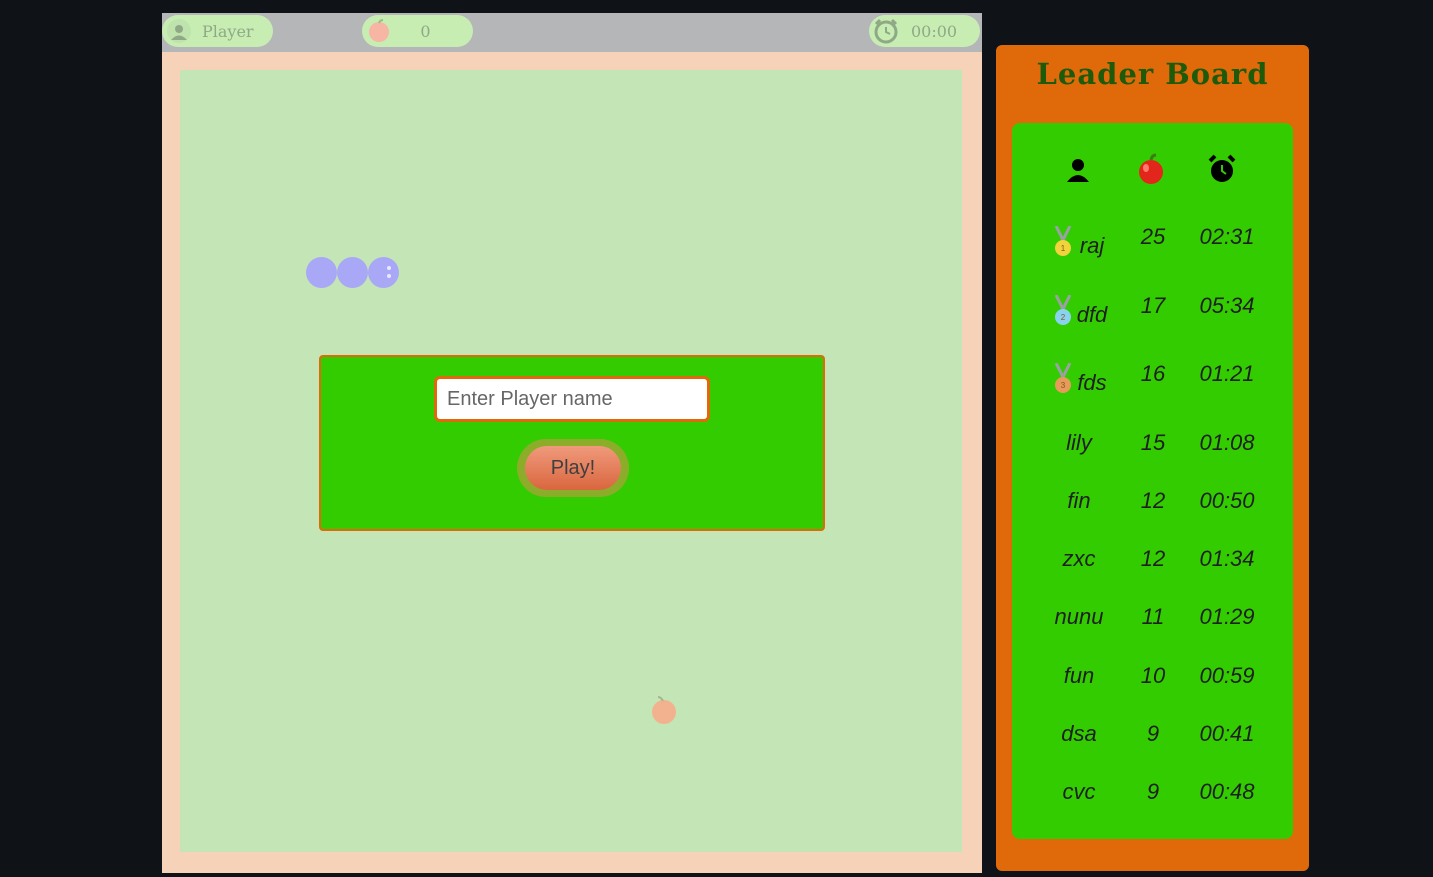  What do you see at coordinates (1092, 314) in the screenshot?
I see `leaderboard-player-name: dfd` at bounding box center [1092, 314].